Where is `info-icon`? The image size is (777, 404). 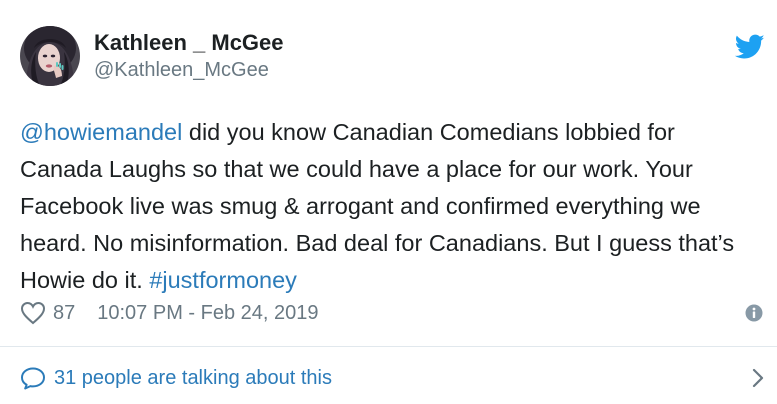 info-icon is located at coordinates (754, 313).